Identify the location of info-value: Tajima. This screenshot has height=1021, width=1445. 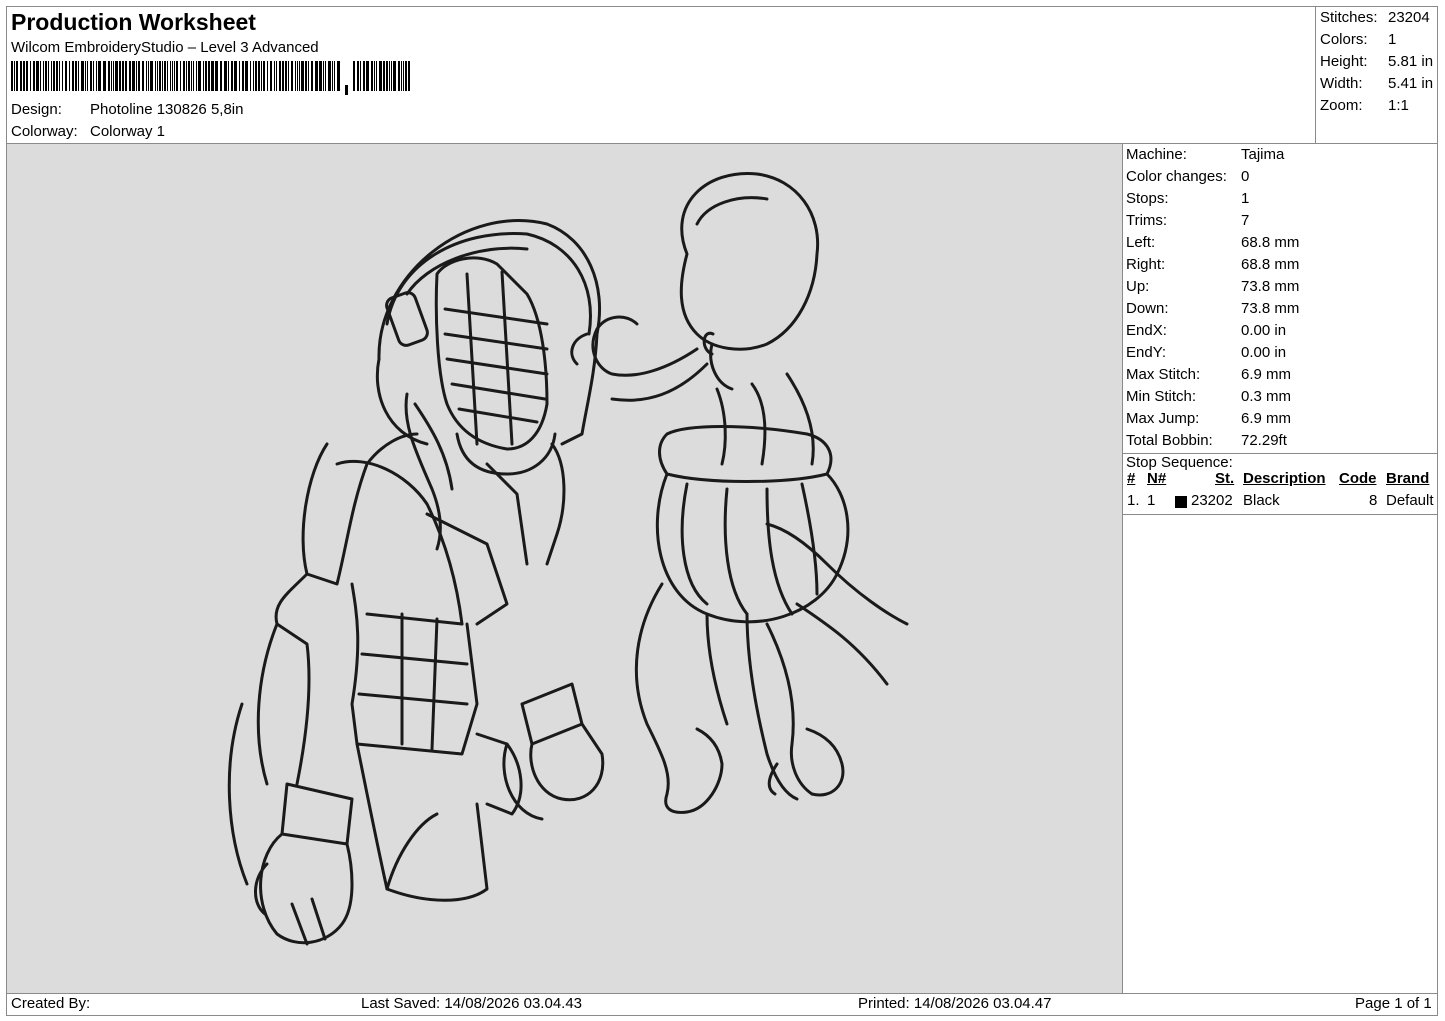
(1263, 154).